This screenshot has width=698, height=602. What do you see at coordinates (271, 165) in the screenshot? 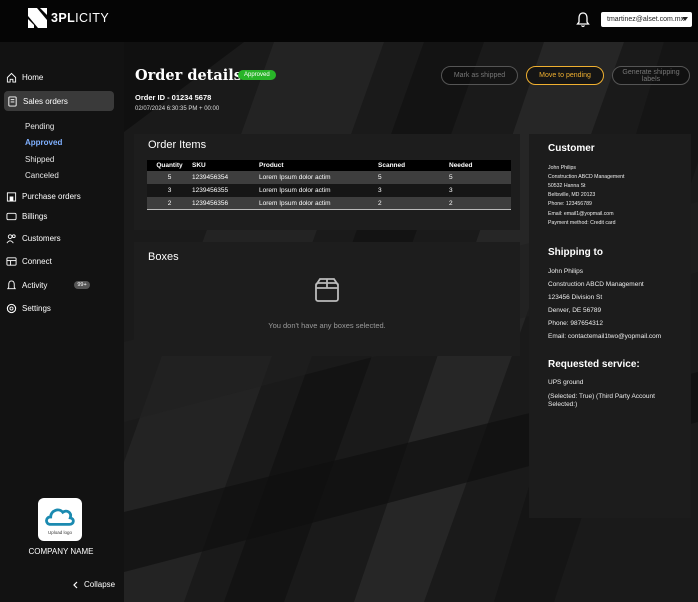
I see `column-header: Product` at bounding box center [271, 165].